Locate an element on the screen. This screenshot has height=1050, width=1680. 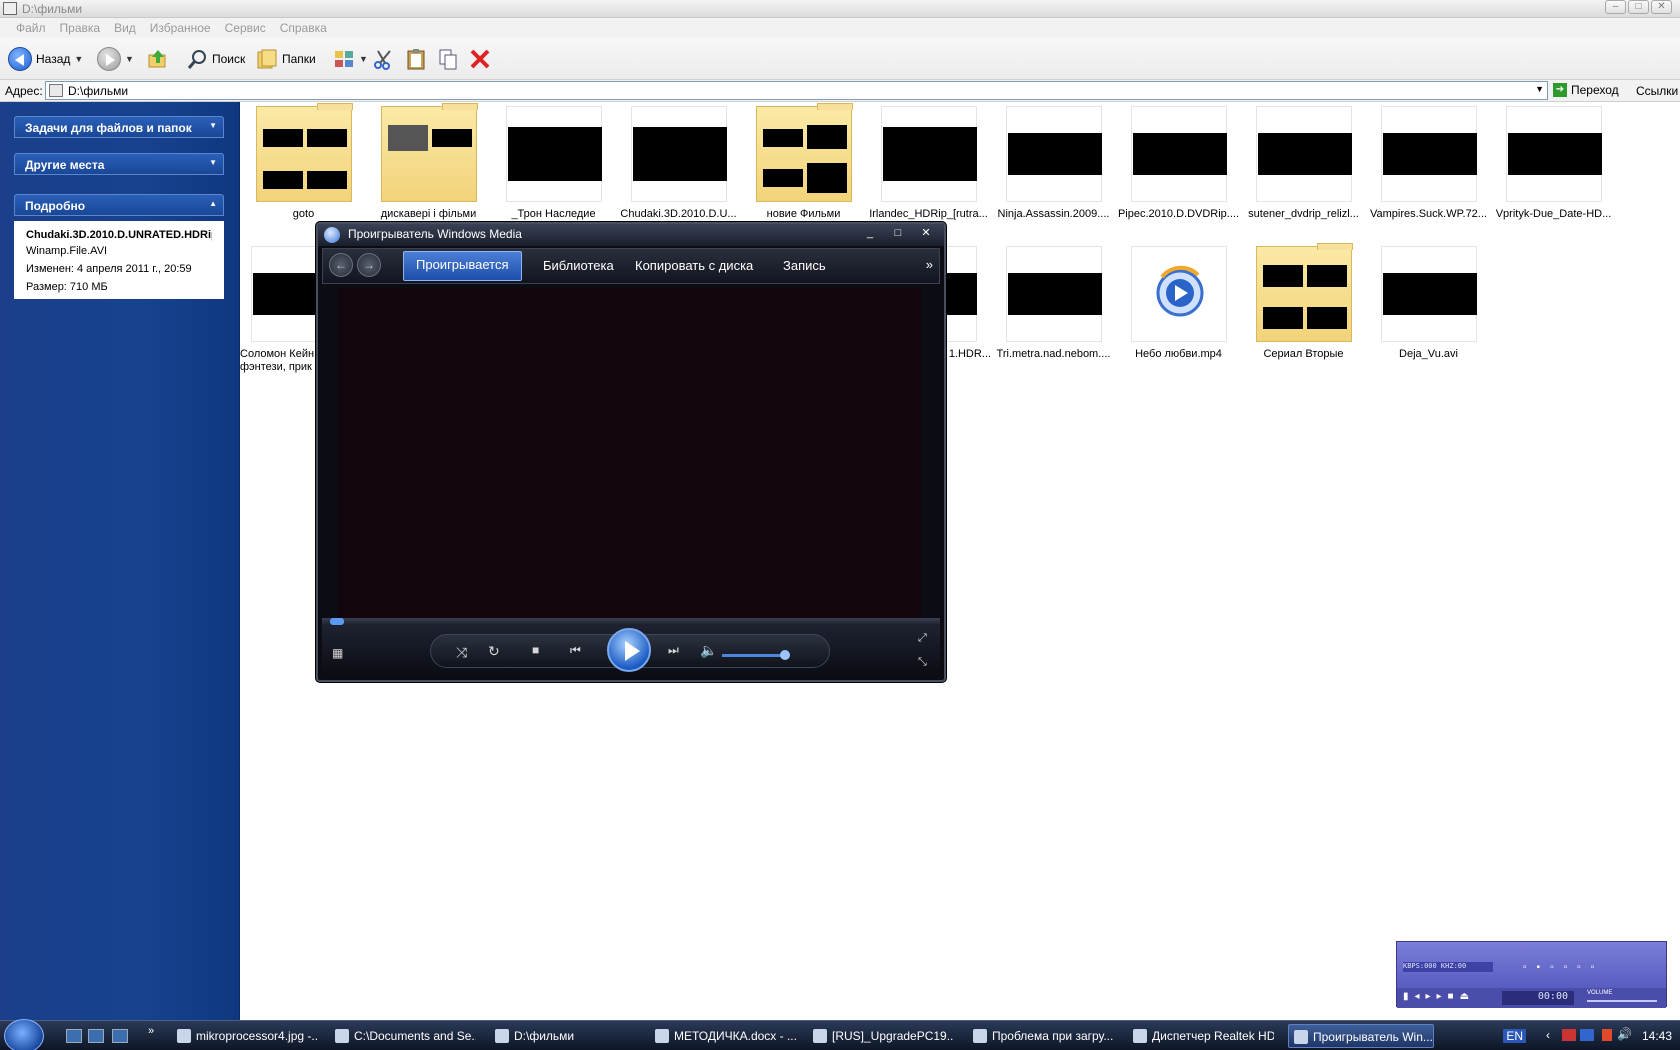
nav-forward-button: → is located at coordinates (369, 265).